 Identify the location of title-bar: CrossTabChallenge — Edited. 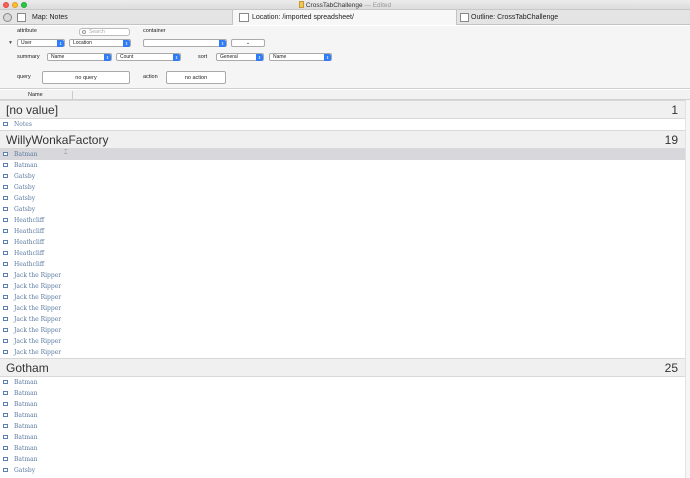
(345, 5).